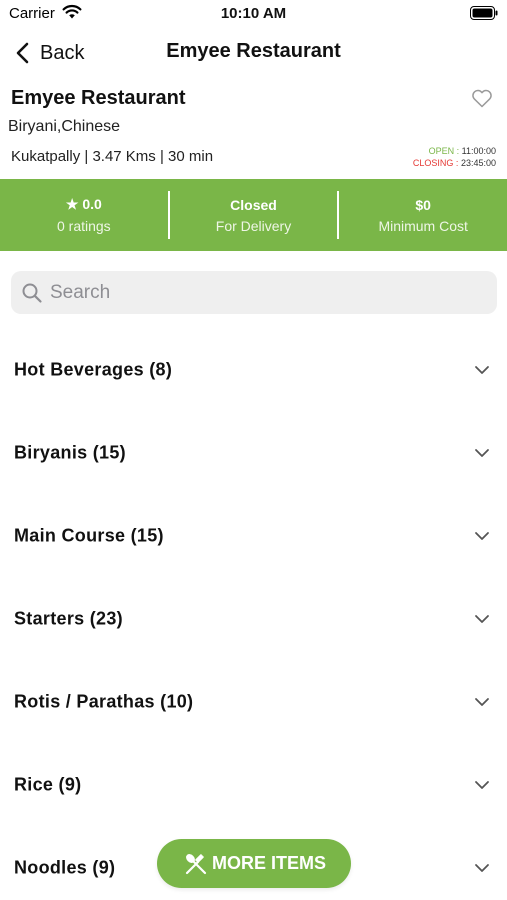 The width and height of the screenshot is (507, 900). I want to click on restaurant-name: Emyee Restaurant, so click(98, 98).